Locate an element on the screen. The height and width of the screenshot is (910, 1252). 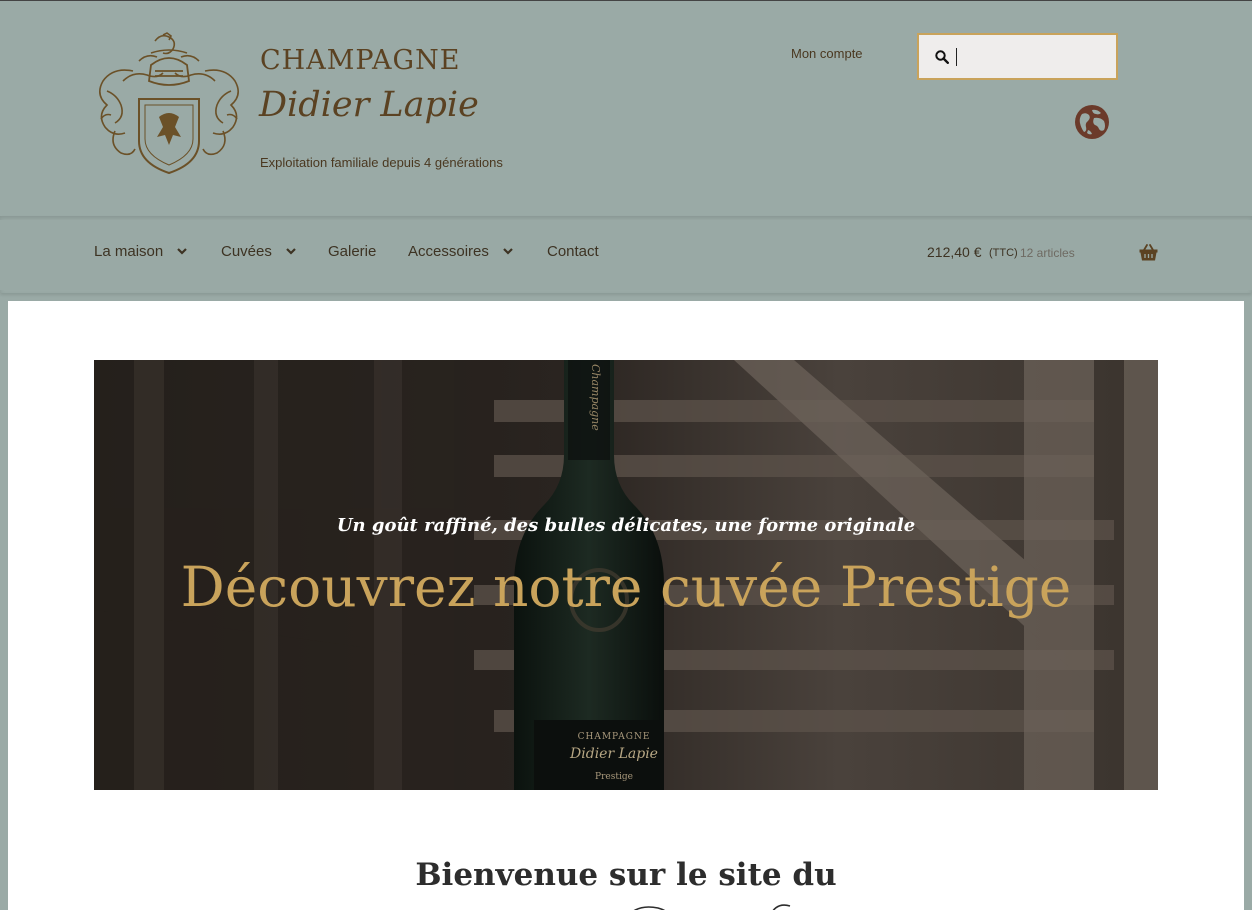
nav-label: Galerie is located at coordinates (352, 251).